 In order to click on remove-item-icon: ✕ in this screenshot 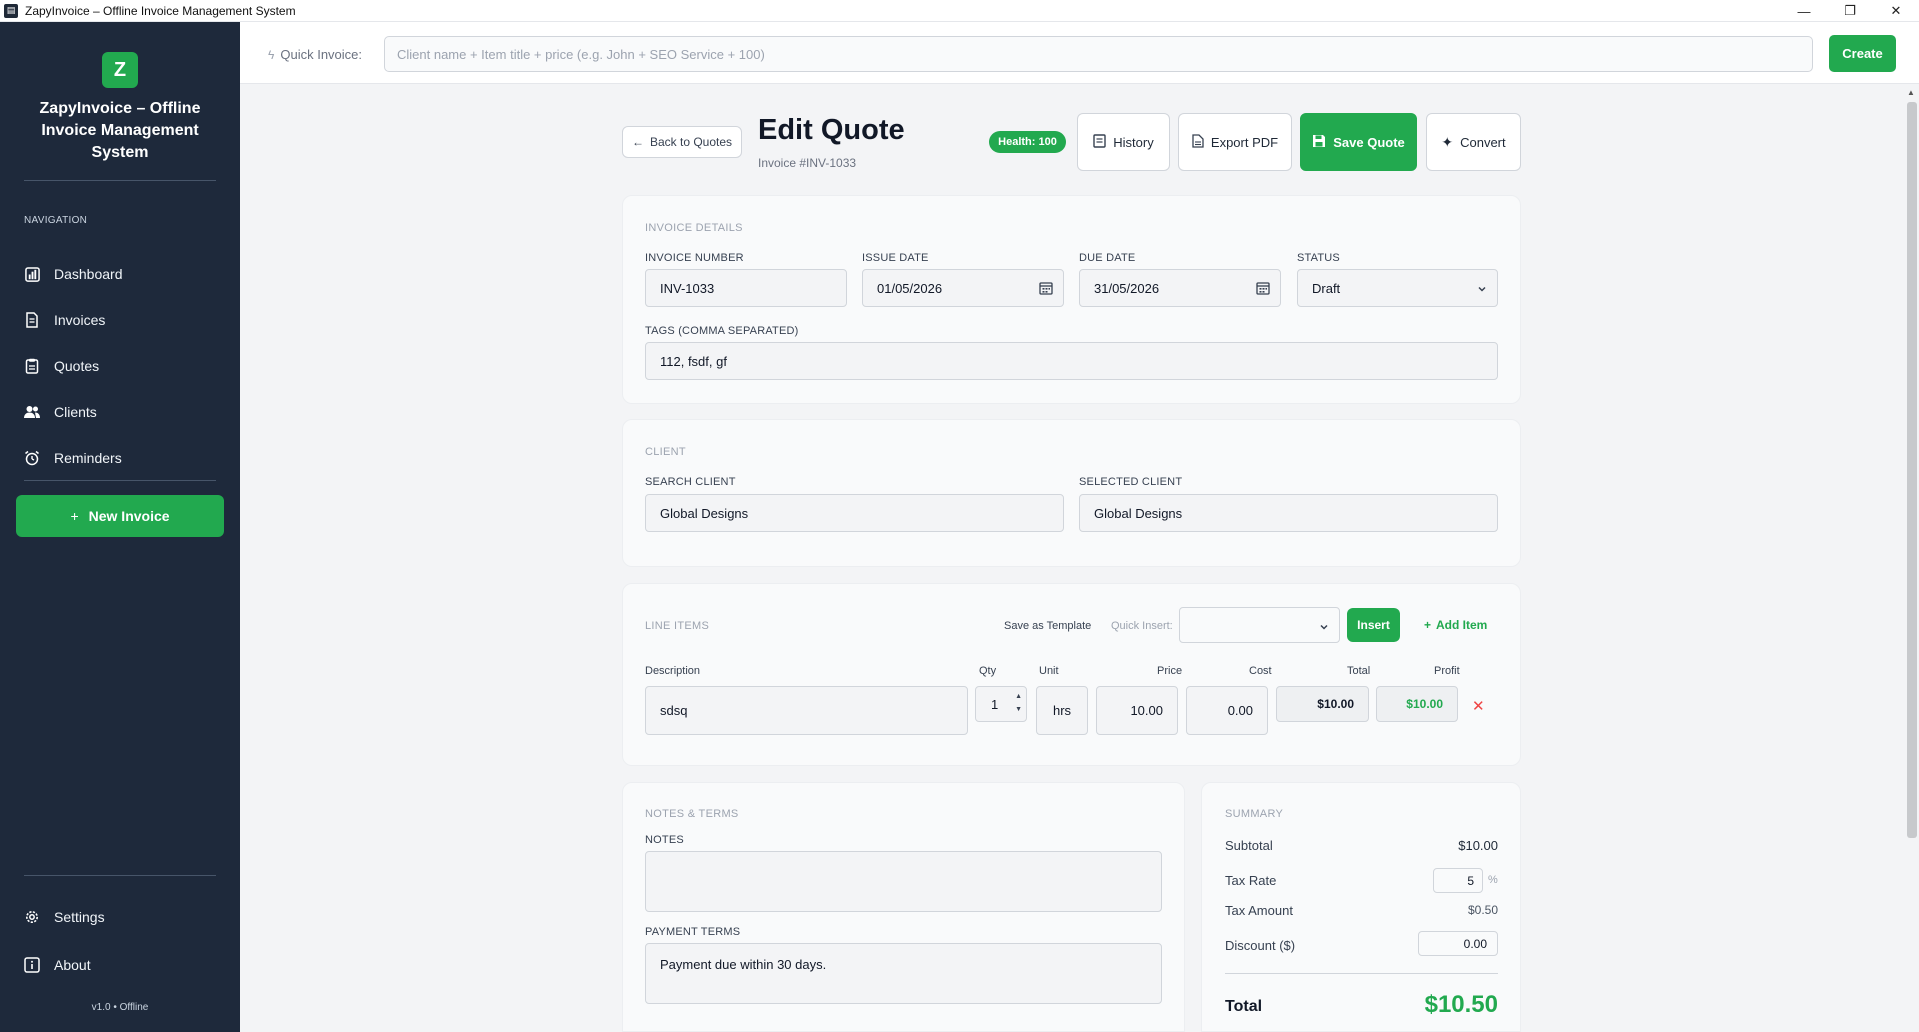, I will do `click(1478, 706)`.